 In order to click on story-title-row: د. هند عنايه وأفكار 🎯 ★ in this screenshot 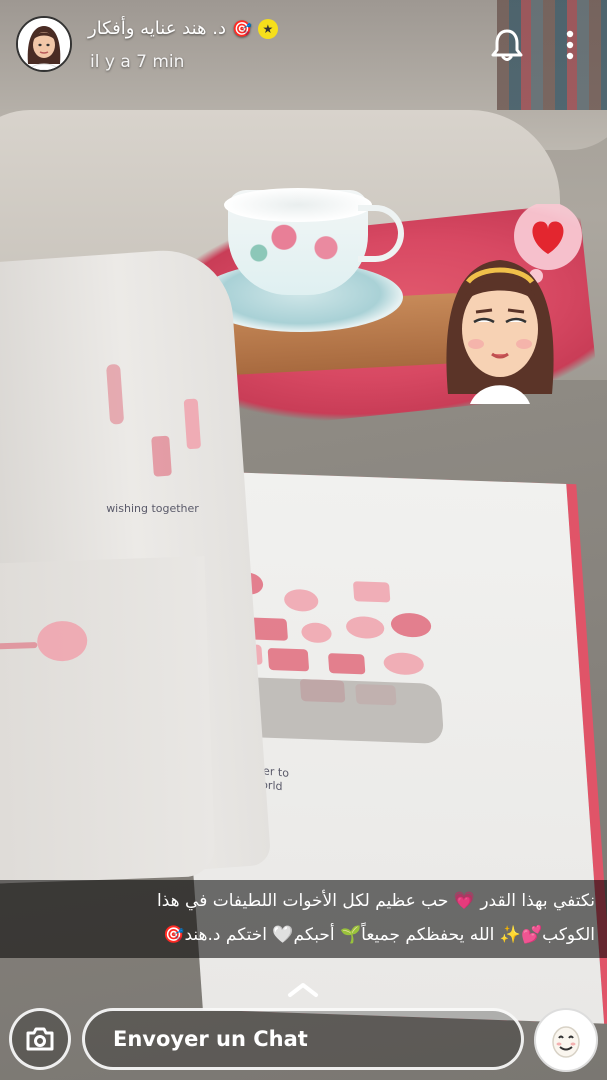, I will do `click(183, 28)`.